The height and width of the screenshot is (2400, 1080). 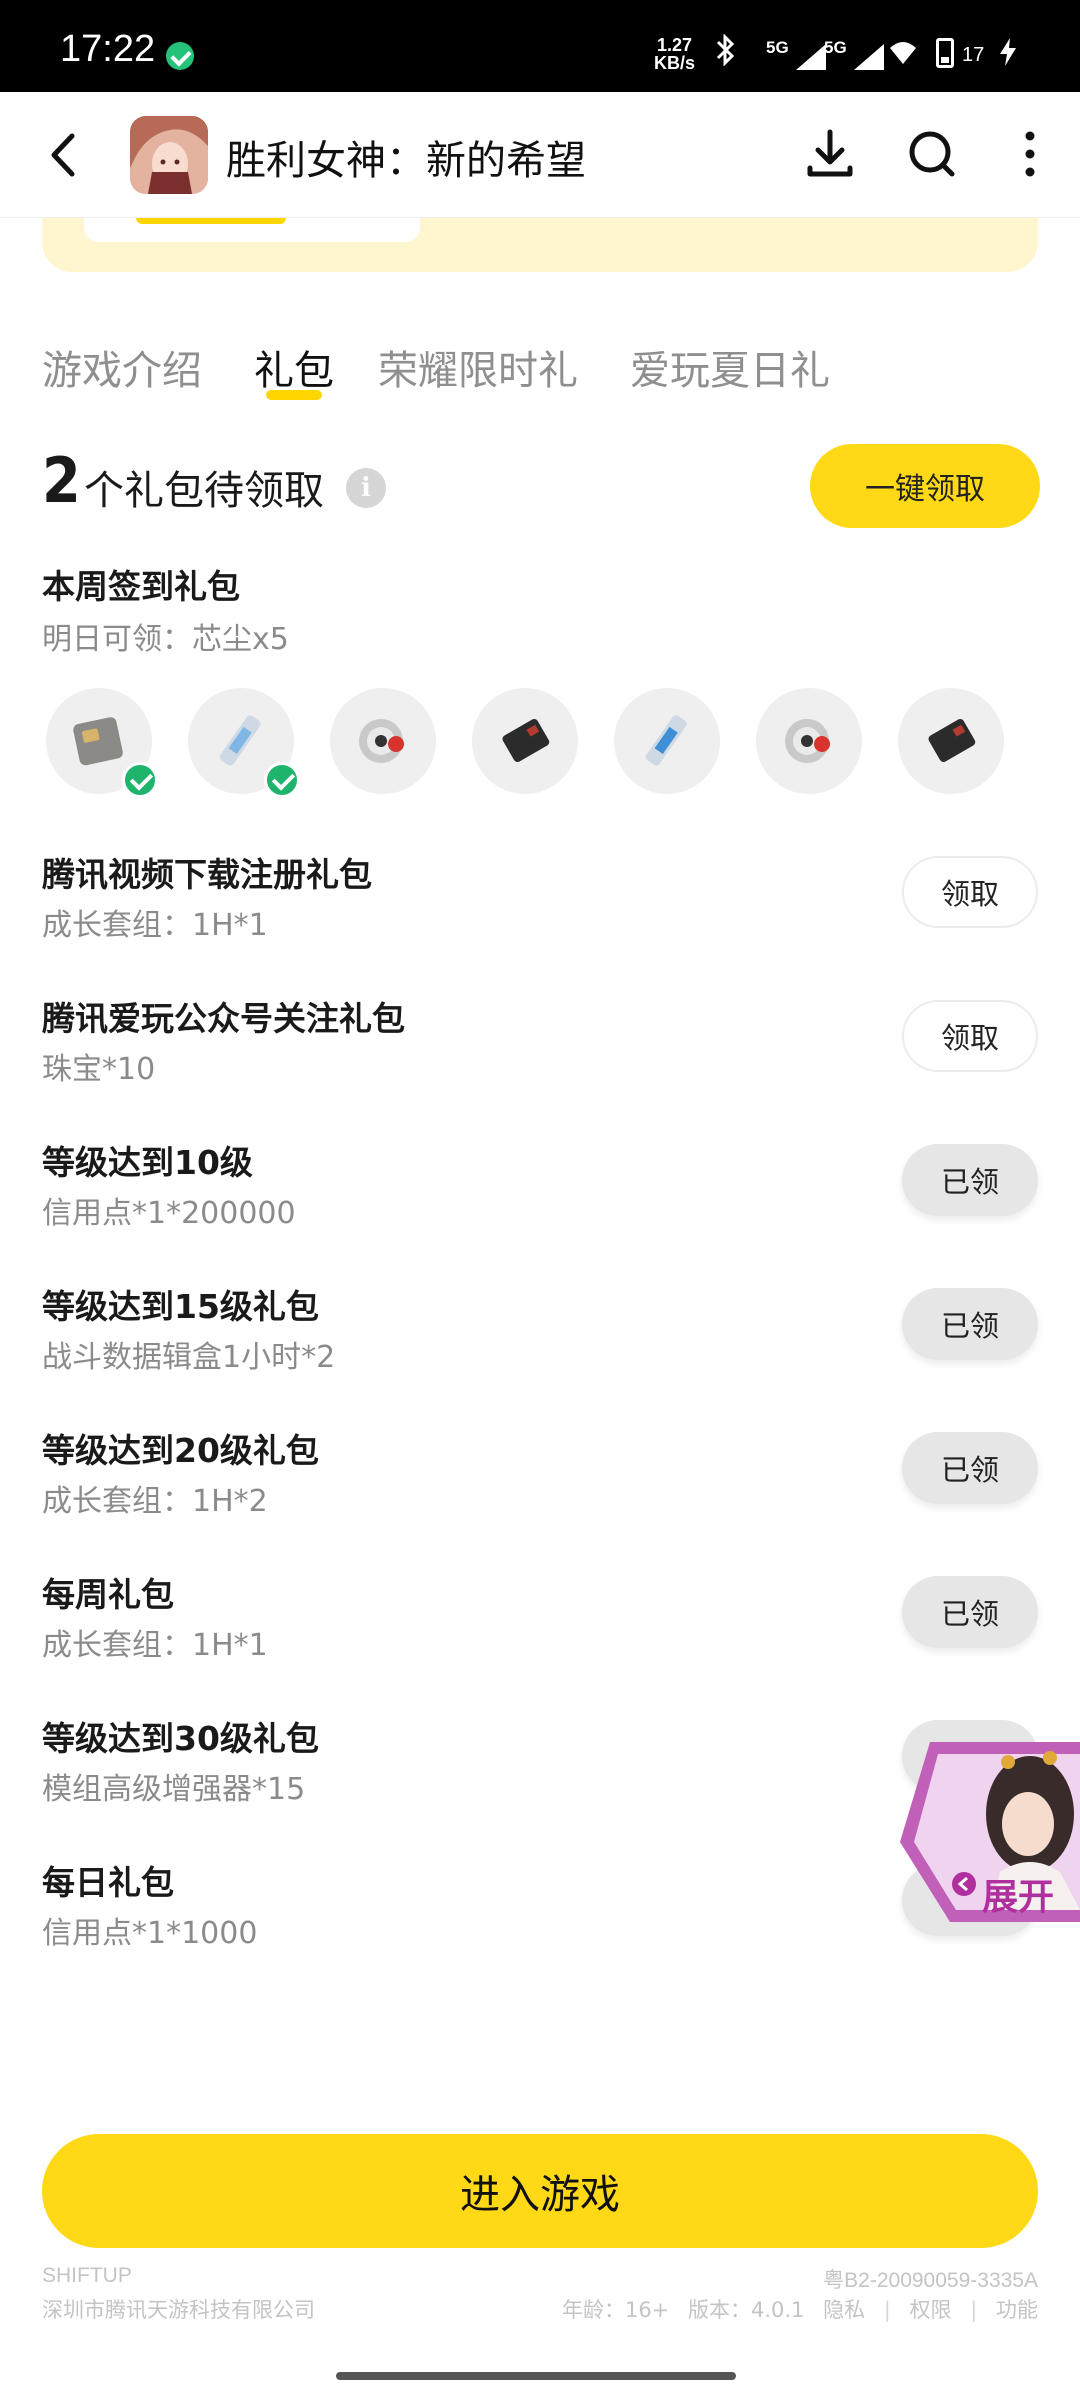 I want to click on footer-brand: SHIFTUP, so click(x=87, y=2275).